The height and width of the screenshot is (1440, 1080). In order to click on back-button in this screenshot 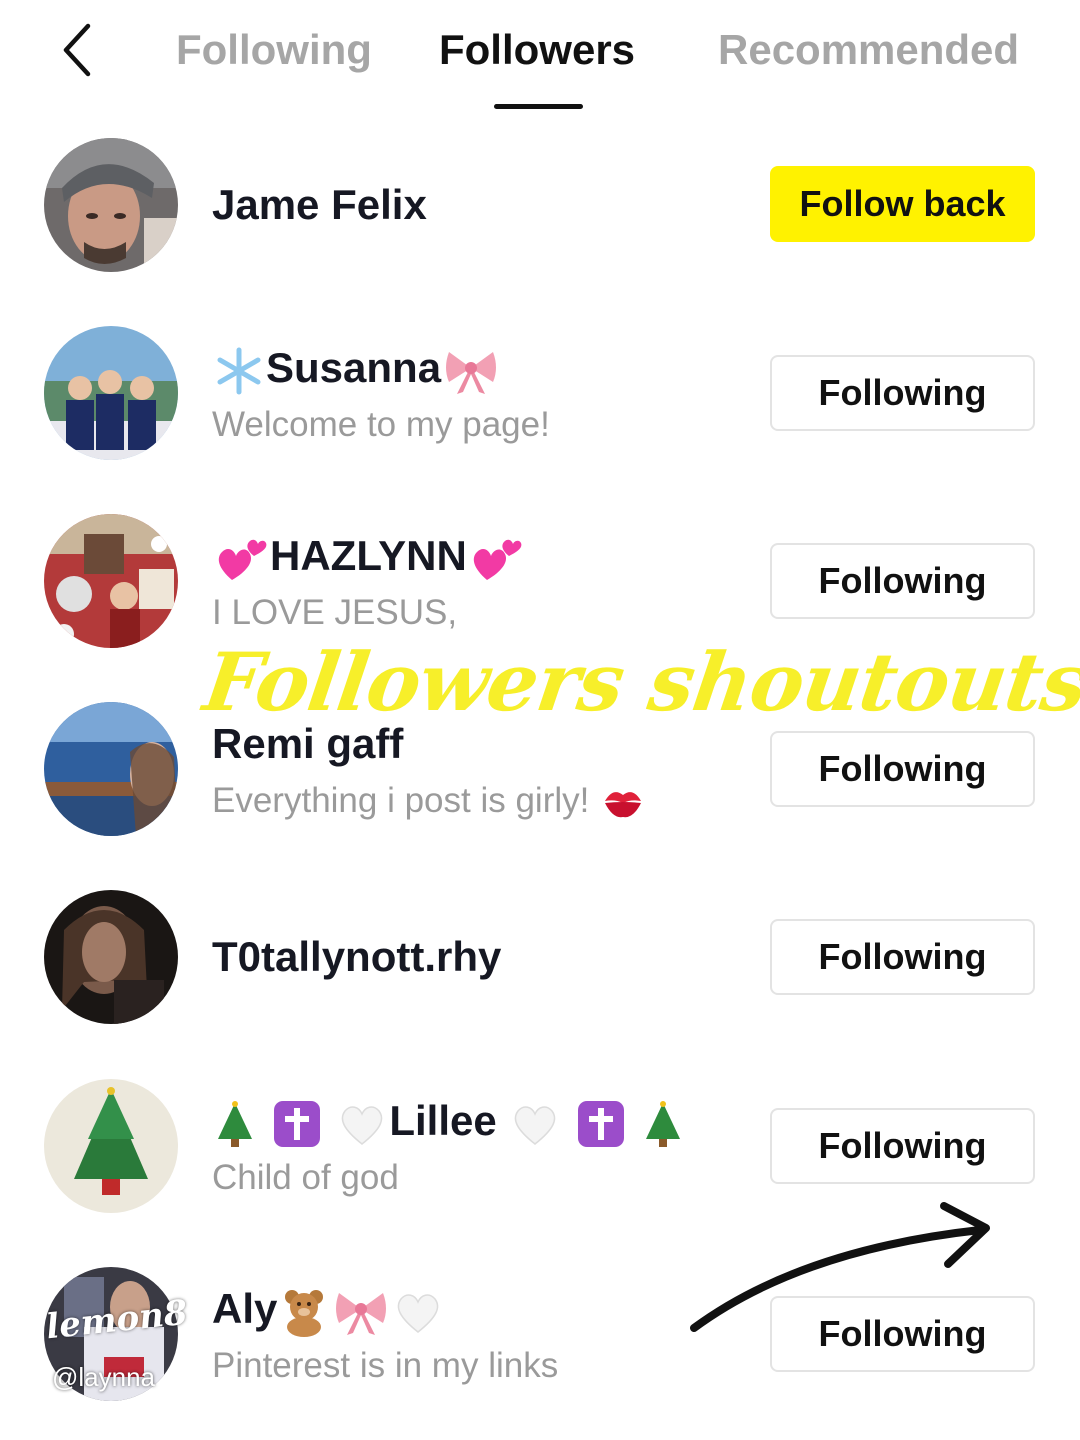, I will do `click(82, 50)`.